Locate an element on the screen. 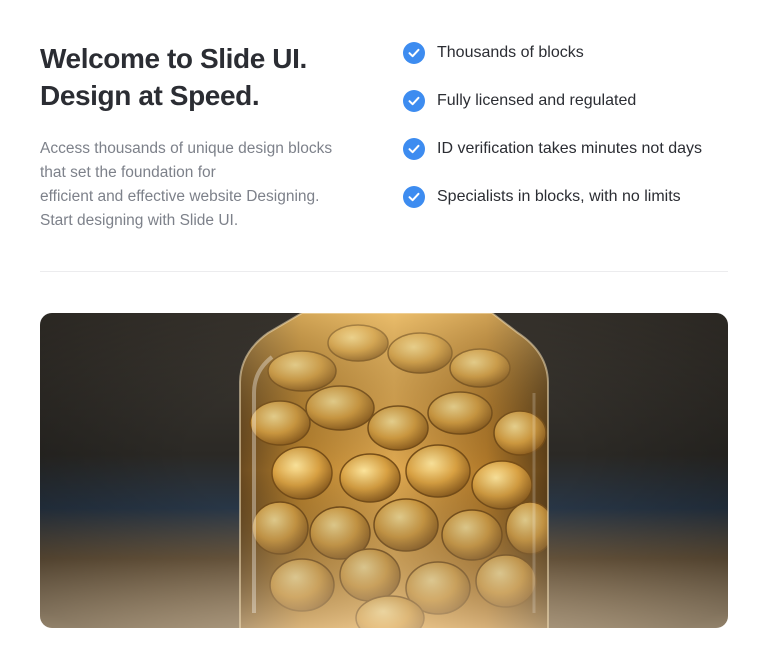 This screenshot has width=768, height=669. feature-item: Thousands of blocks is located at coordinates (573, 52).